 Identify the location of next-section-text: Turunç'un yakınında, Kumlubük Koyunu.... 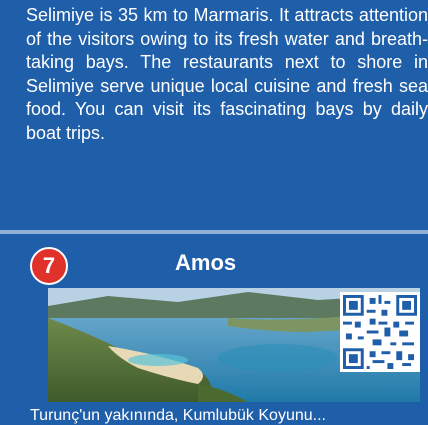
(178, 415).